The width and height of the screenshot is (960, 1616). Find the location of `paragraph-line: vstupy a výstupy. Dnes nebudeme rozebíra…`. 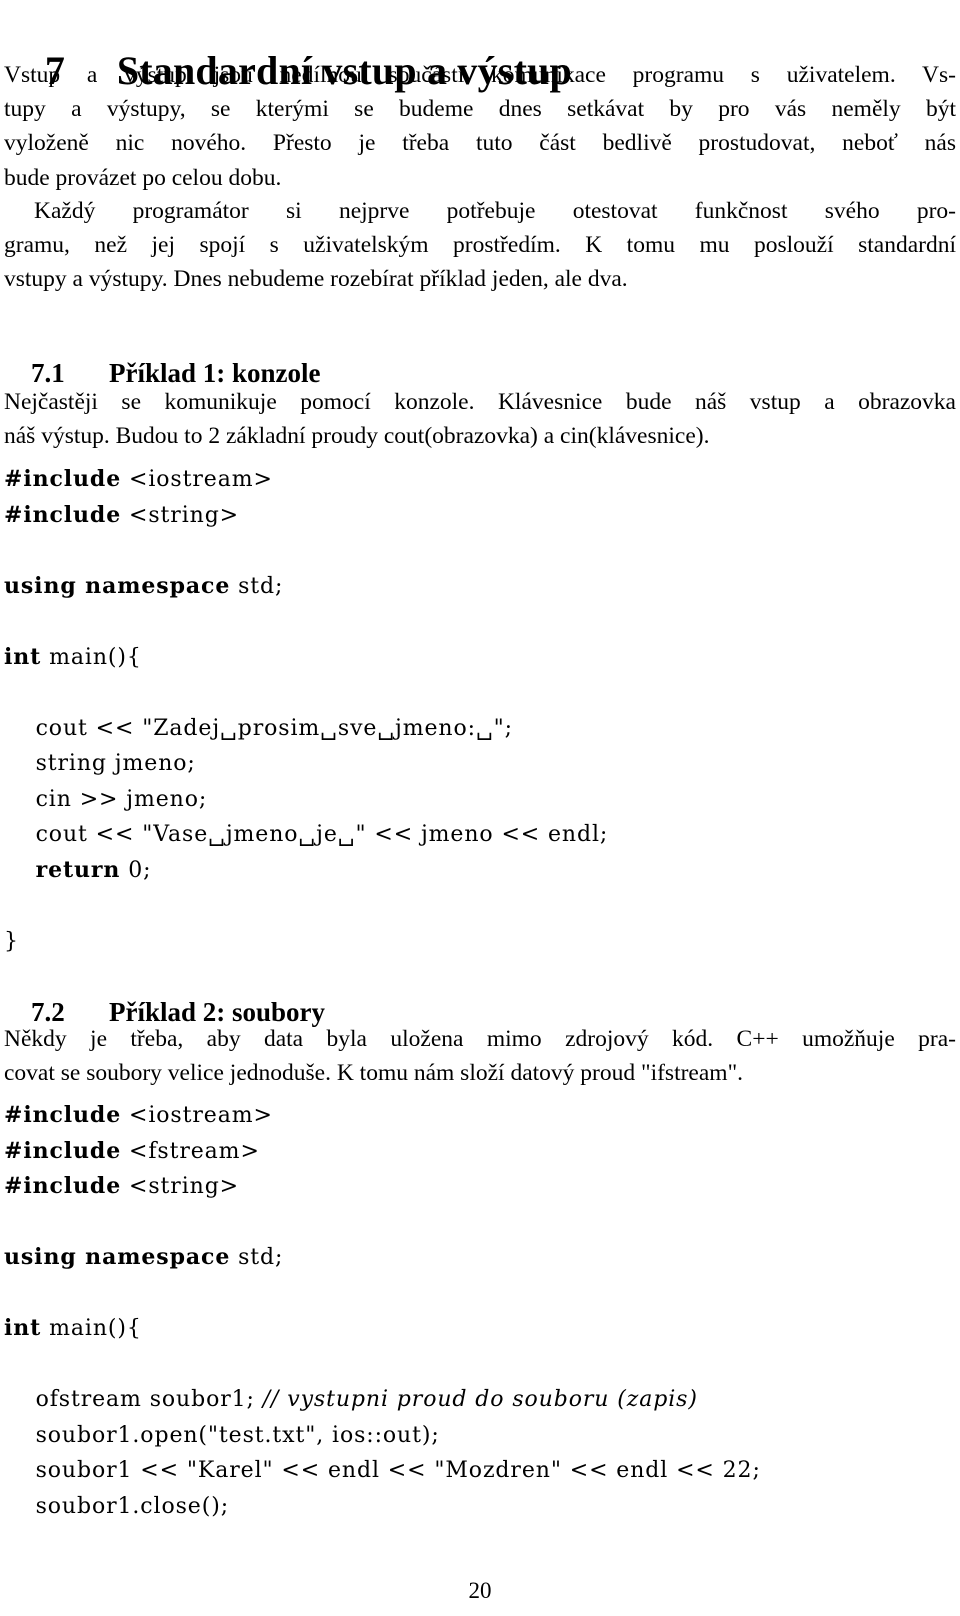

paragraph-line: vstupy a výstupy. Dnes nebudeme rozebíra… is located at coordinates (316, 279).